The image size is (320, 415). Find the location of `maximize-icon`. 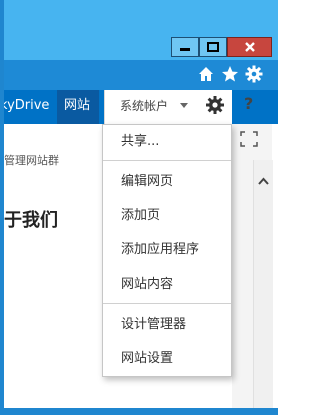

maximize-icon is located at coordinates (213, 47).